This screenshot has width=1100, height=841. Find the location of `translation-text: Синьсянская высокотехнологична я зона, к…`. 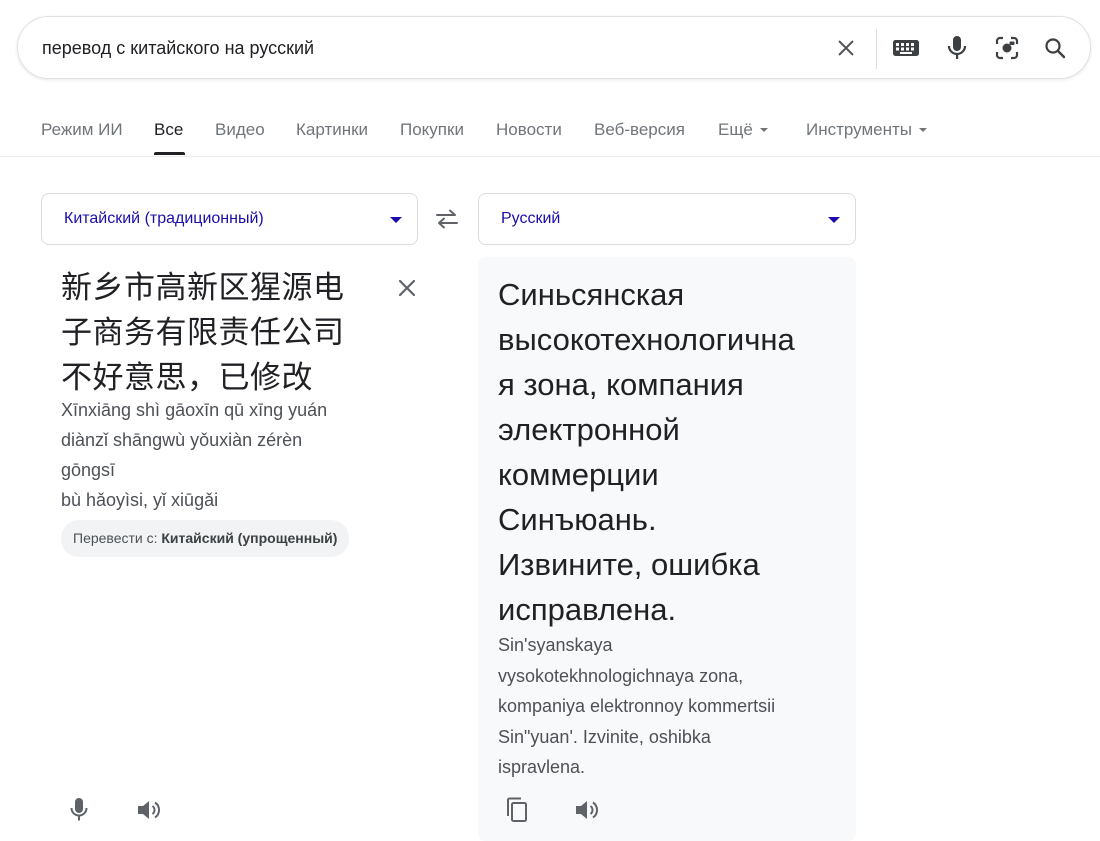

translation-text: Синьсянская высокотехнологична я зона, к… is located at coordinates (673, 452).